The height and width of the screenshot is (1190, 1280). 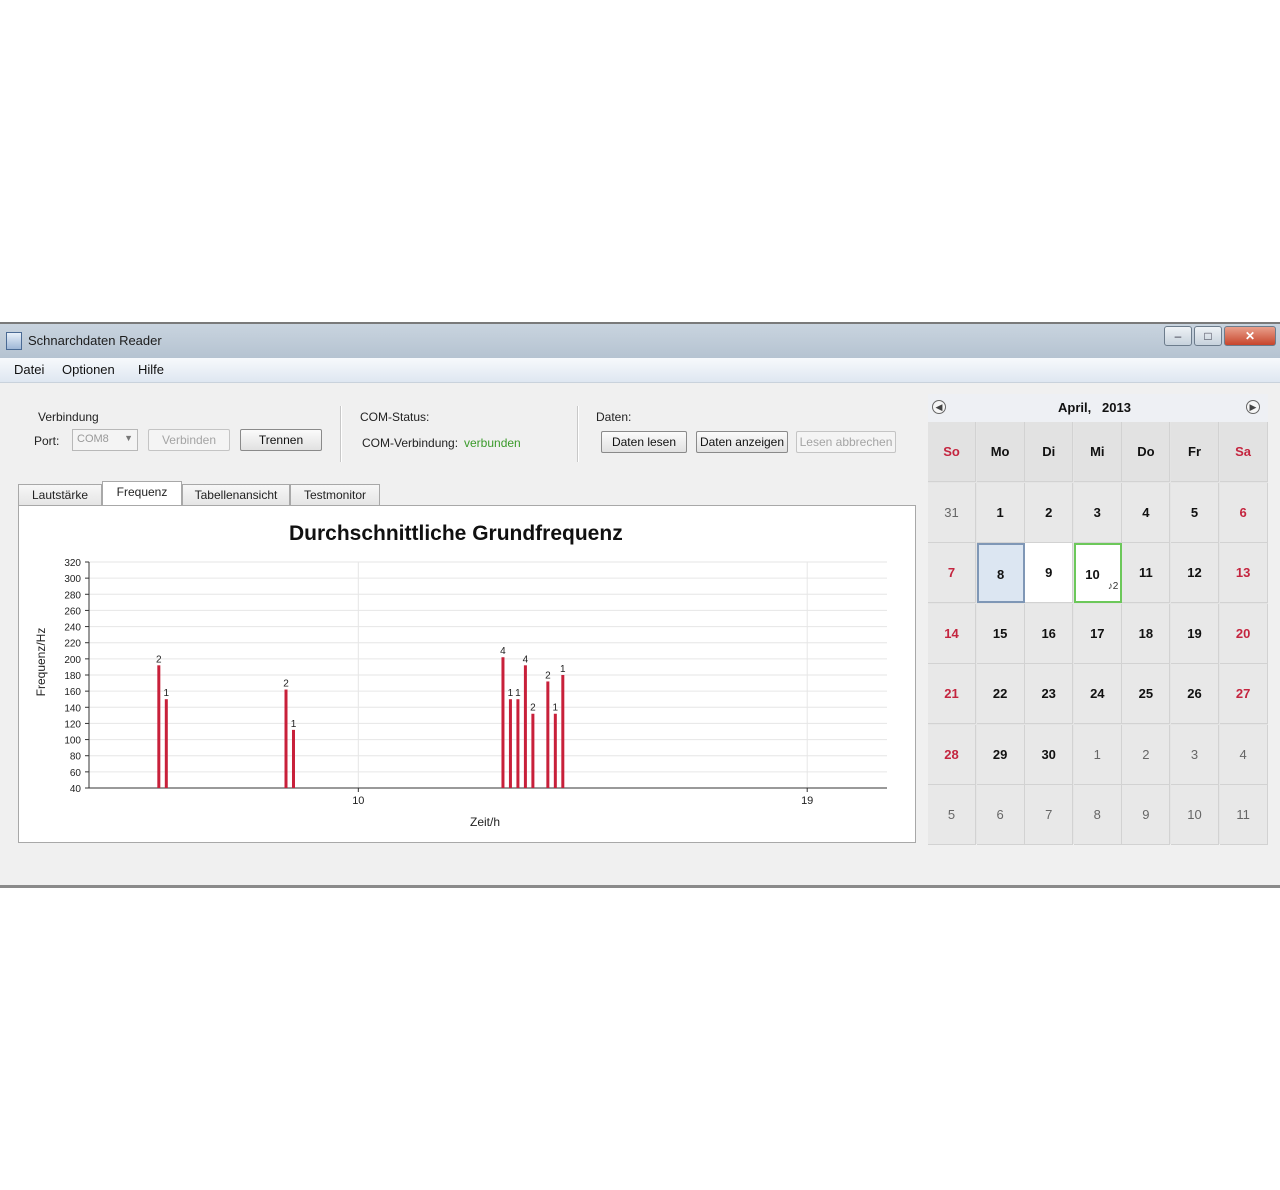 I want to click on calendar-day-label: 23, so click(x=1048, y=693).